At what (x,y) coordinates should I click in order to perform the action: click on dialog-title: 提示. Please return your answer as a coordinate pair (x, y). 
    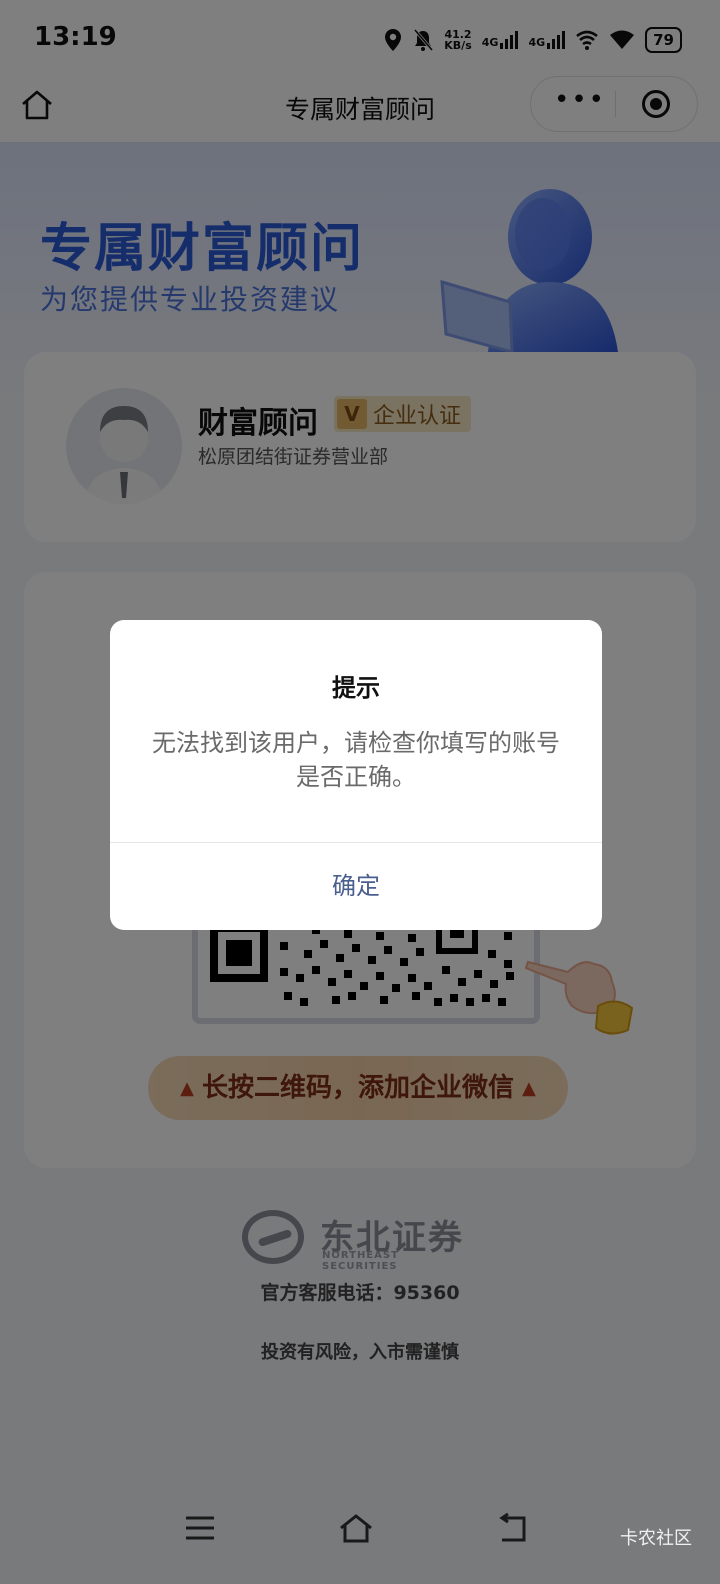
    Looking at the image, I should click on (356, 688).